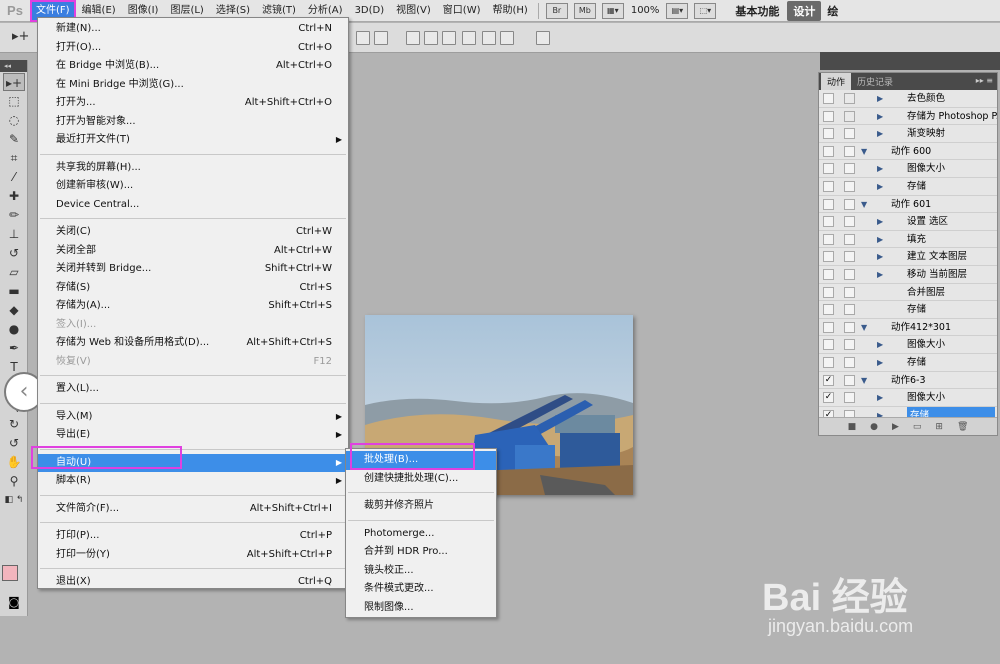 Image resolution: width=1000 pixels, height=664 pixels. Describe the element at coordinates (908, 169) in the screenshot. I see `action-row: ▶ 图像大小` at that location.